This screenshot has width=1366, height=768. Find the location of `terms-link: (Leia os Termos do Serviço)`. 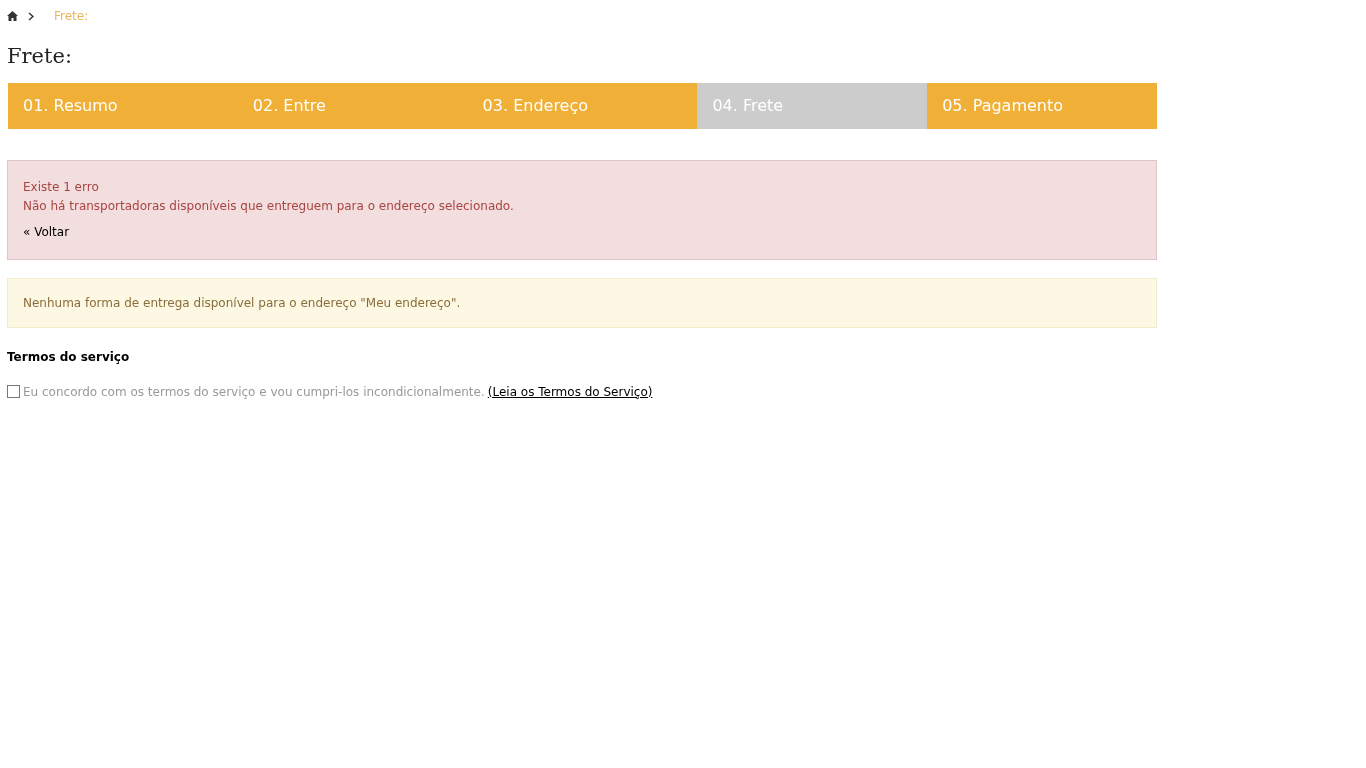

terms-link: (Leia os Termos do Serviço) is located at coordinates (570, 391).